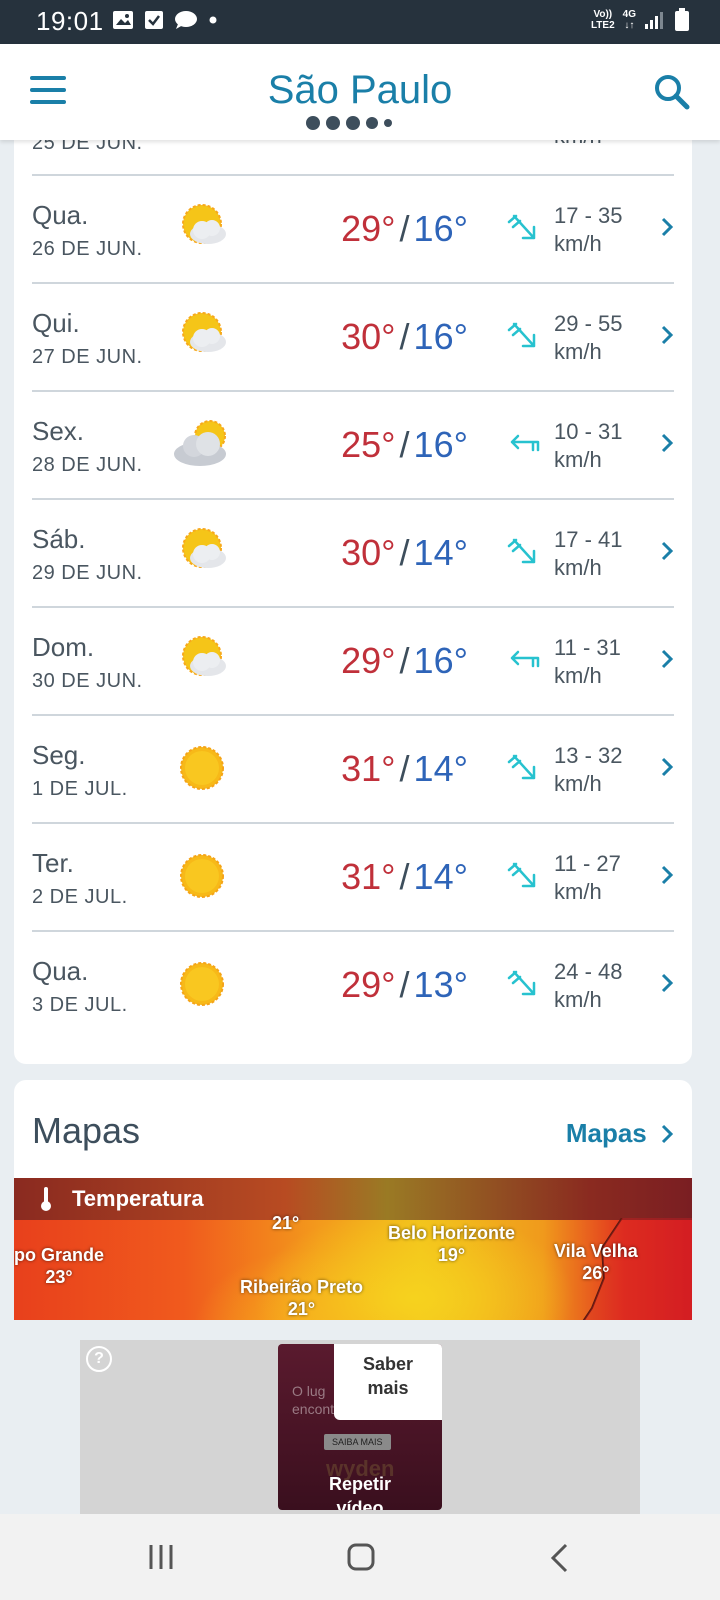 Image resolution: width=720 pixels, height=1600 pixels. What do you see at coordinates (588, 215) in the screenshot?
I see `wind-speed-range: 17 - 35` at bounding box center [588, 215].